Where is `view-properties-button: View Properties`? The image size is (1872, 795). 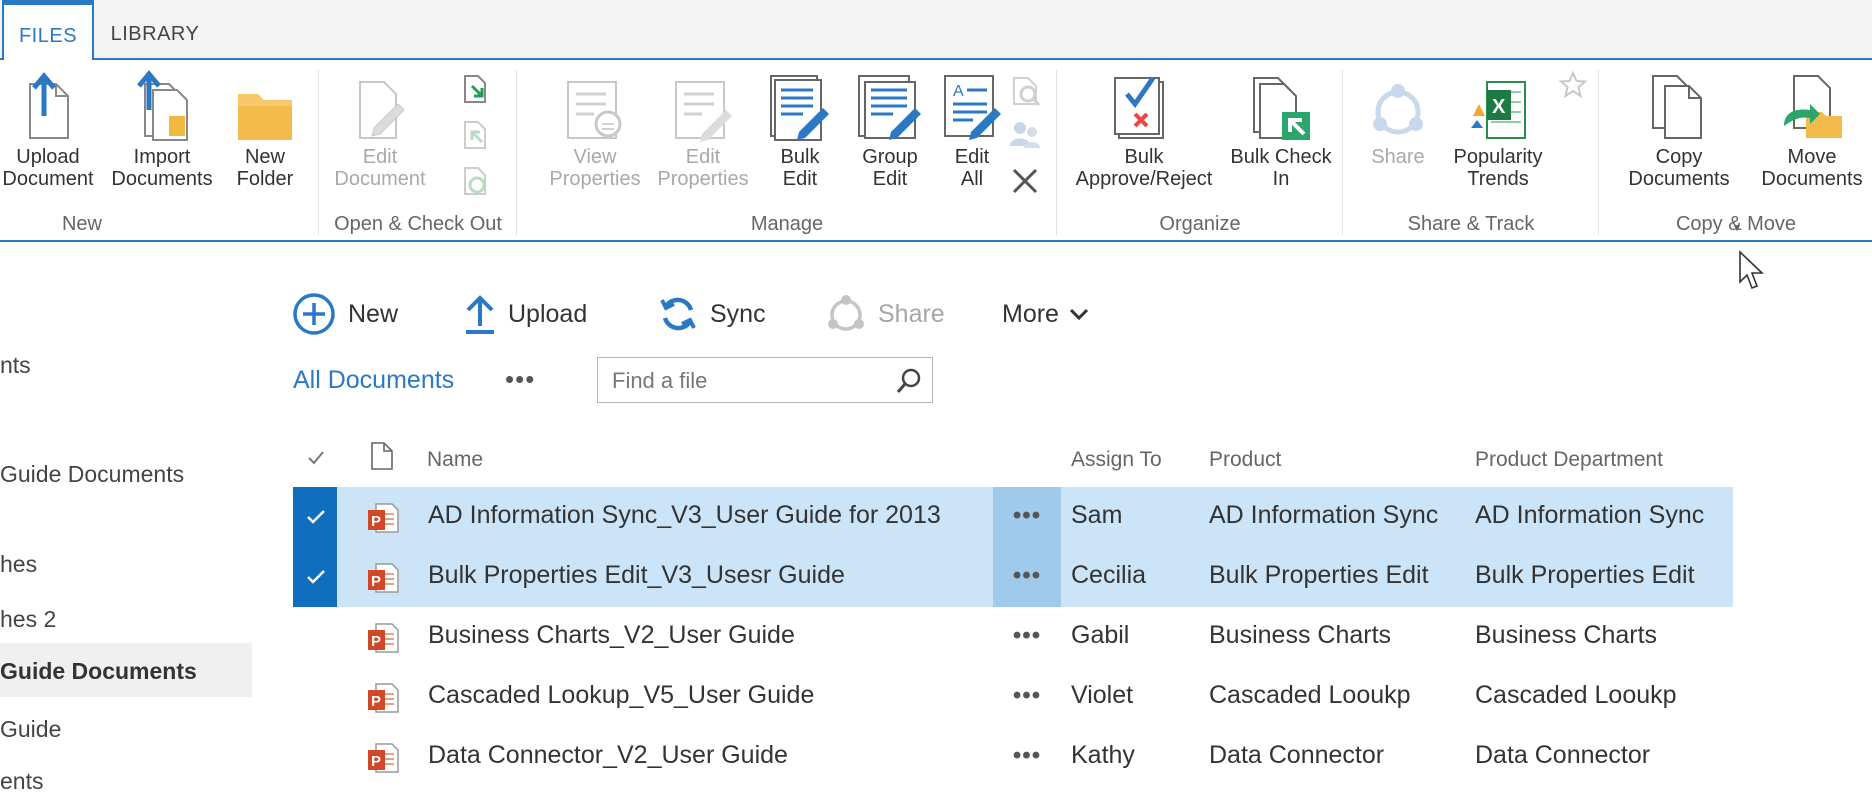
view-properties-button: View Properties is located at coordinates (595, 129).